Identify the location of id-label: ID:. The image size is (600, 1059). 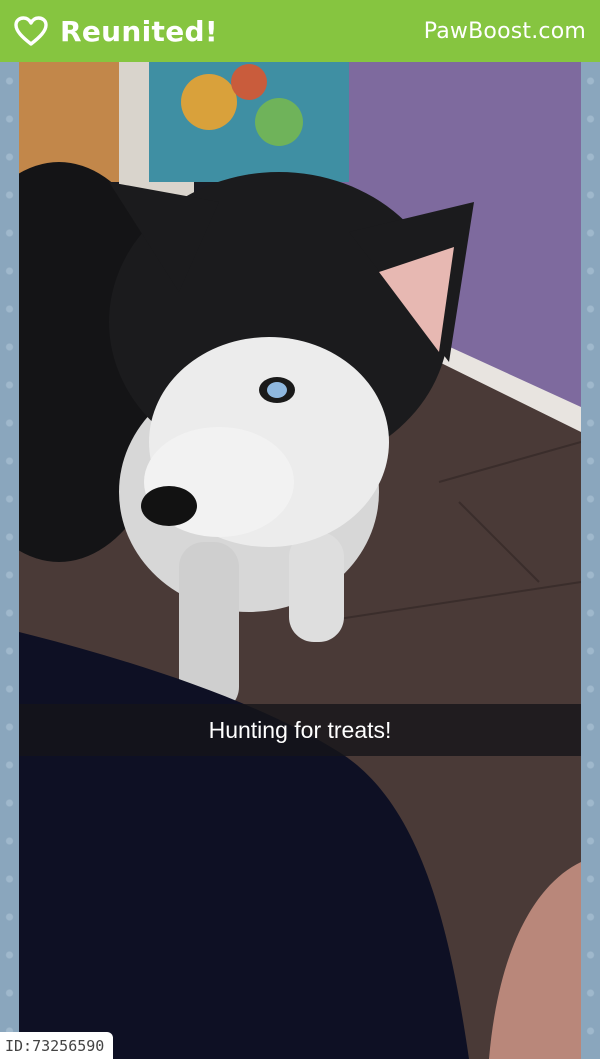
(19, 1045).